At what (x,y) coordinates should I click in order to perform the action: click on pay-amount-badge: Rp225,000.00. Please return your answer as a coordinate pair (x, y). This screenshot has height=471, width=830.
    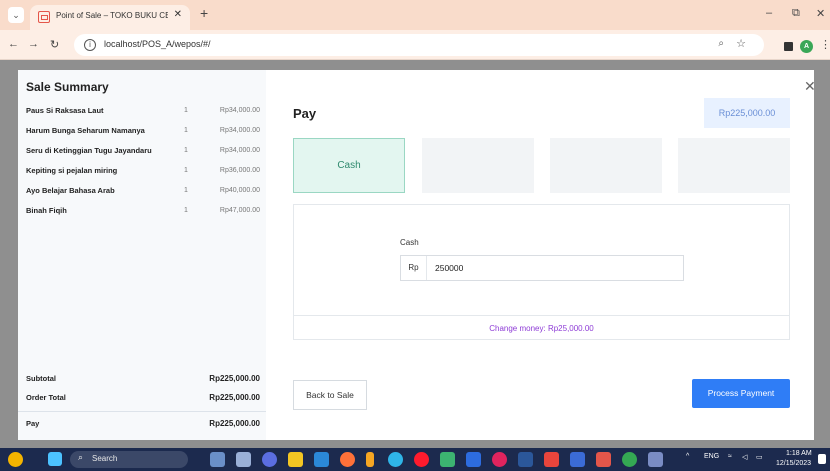
    Looking at the image, I should click on (747, 113).